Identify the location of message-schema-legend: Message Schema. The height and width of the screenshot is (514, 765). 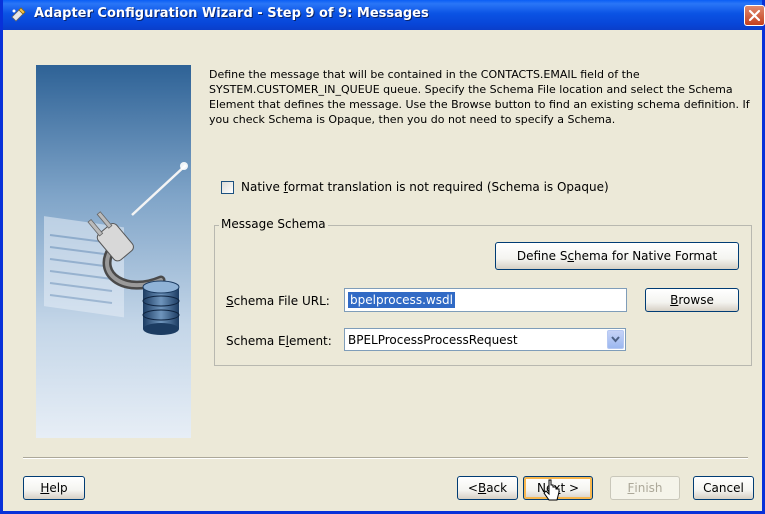
(273, 224).